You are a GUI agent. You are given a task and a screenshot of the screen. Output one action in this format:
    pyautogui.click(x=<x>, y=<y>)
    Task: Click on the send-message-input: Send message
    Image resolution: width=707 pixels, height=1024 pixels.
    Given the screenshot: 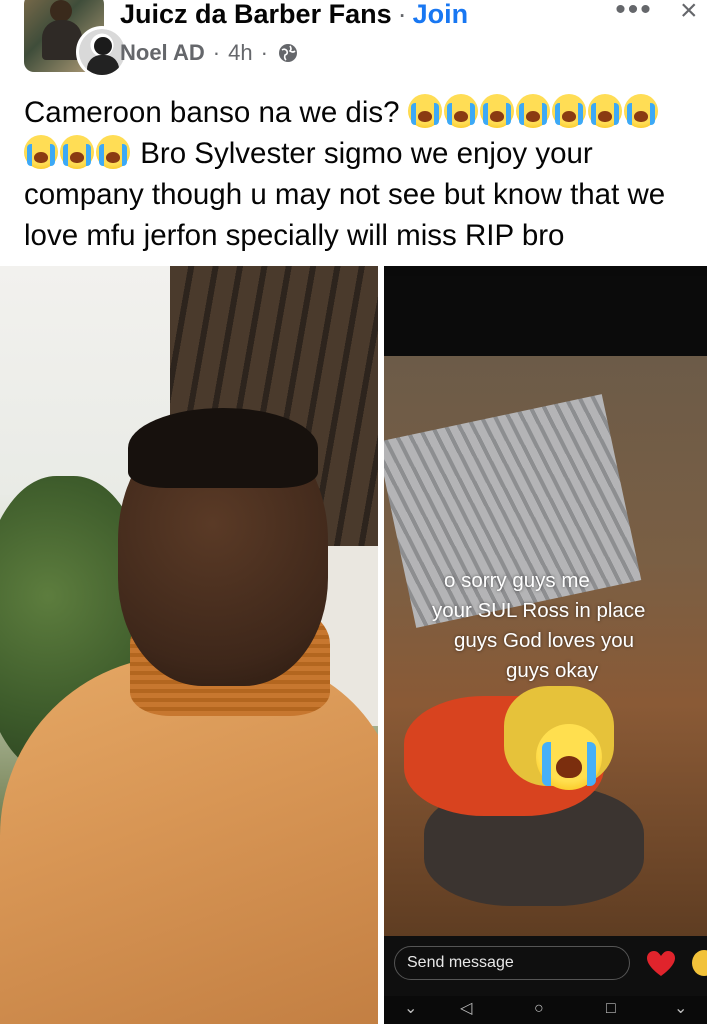 What is the action you would take?
    pyautogui.click(x=512, y=963)
    